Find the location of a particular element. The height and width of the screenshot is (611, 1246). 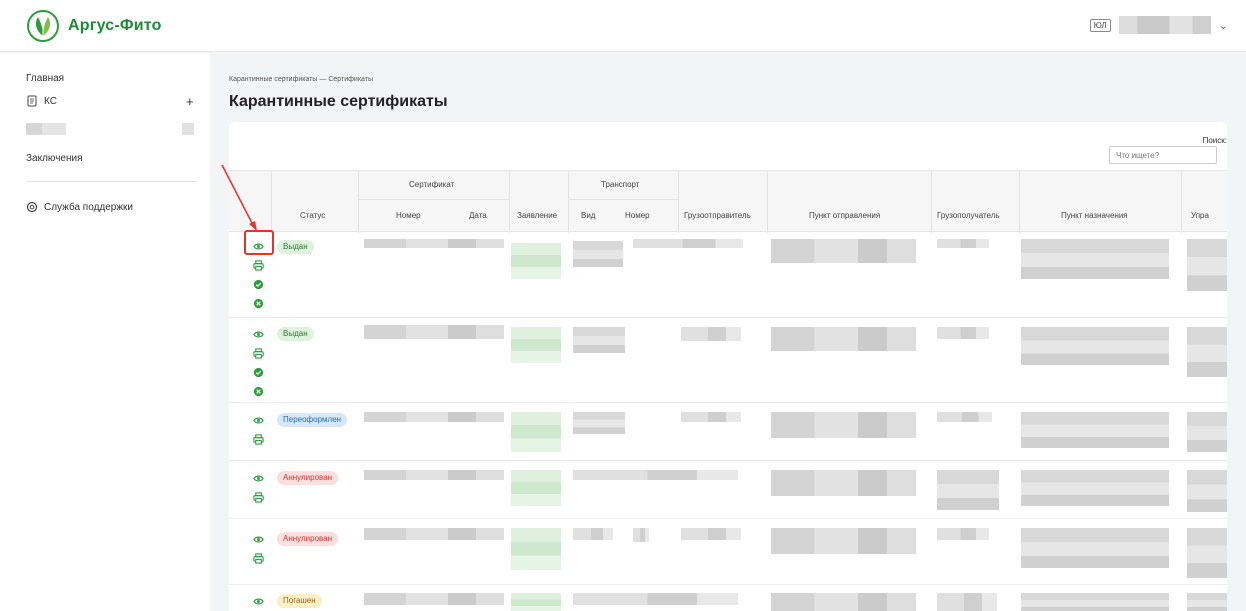

table-row: Погашен is located at coordinates (728, 598).